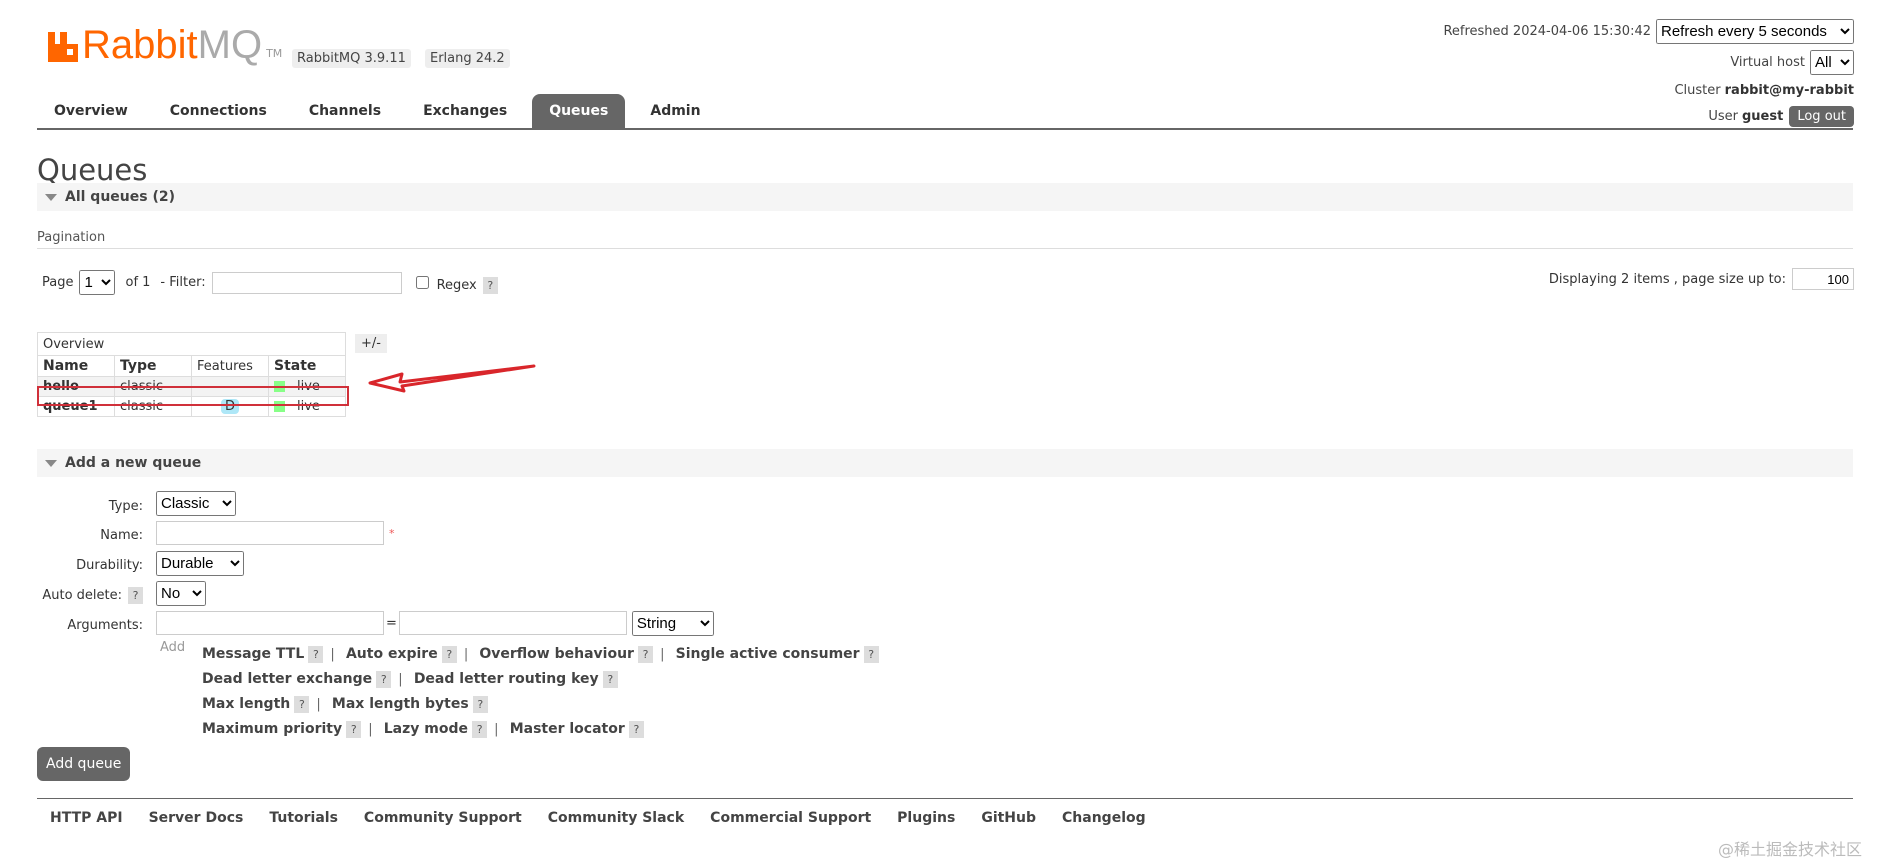 Image resolution: width=1884 pixels, height=864 pixels. I want to click on annotation-arrow-icon, so click(452, 378).